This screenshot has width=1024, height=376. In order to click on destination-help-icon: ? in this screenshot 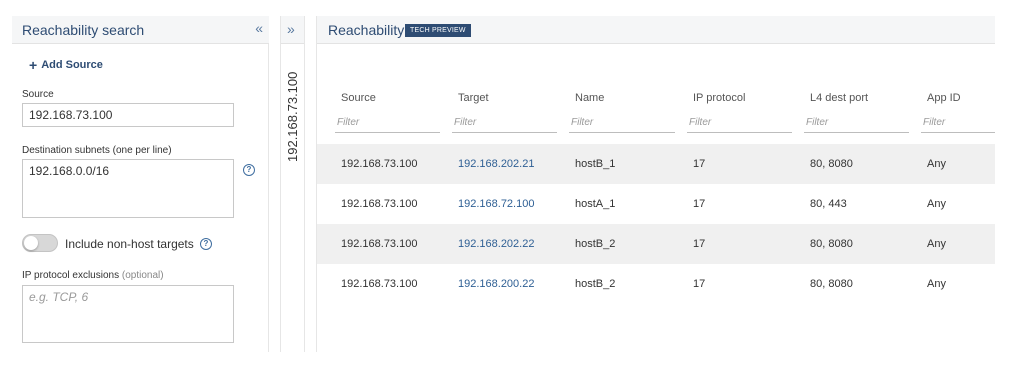, I will do `click(249, 170)`.